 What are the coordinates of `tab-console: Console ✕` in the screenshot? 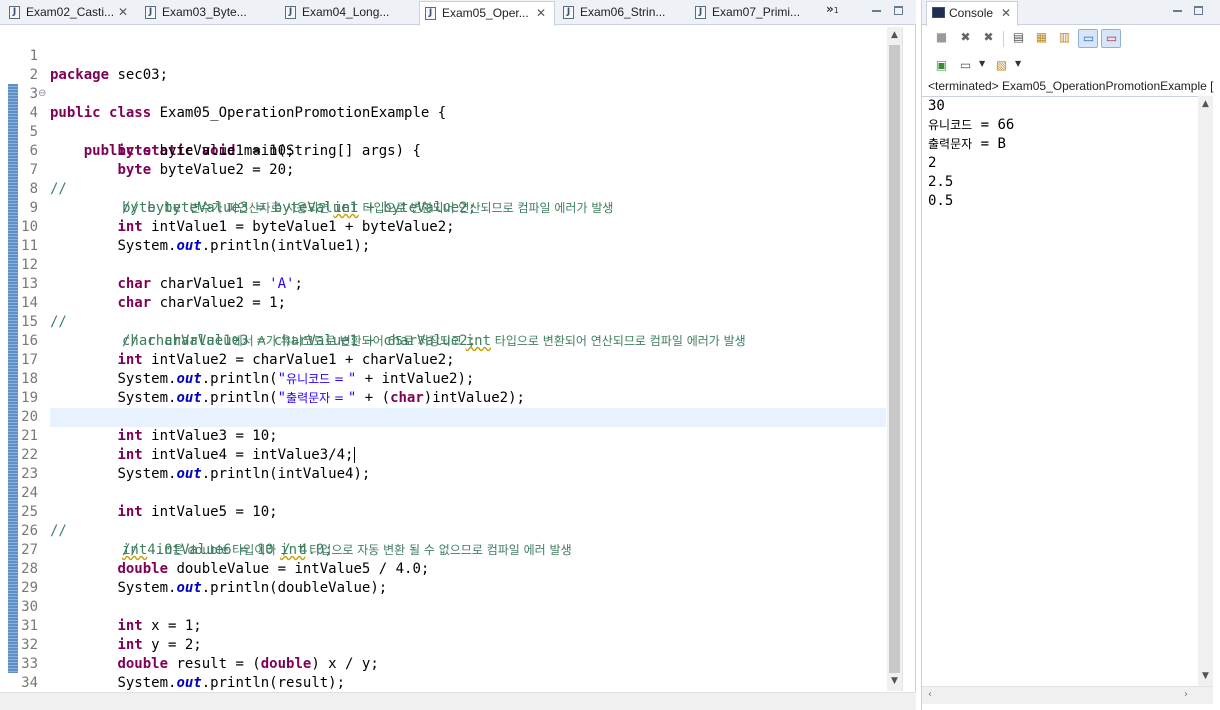 It's located at (972, 13).